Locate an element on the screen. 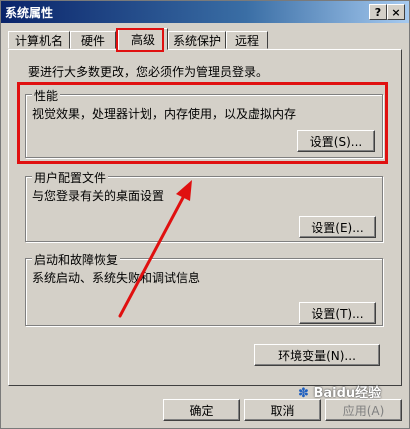  tab-remote: 远程 is located at coordinates (247, 40).